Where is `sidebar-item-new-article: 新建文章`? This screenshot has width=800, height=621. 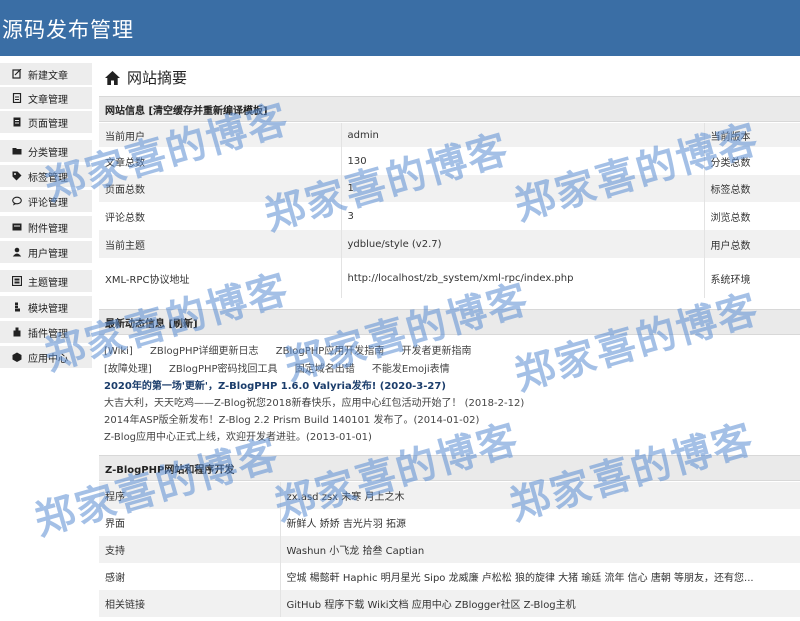 sidebar-item-new-article: 新建文章 is located at coordinates (46, 74).